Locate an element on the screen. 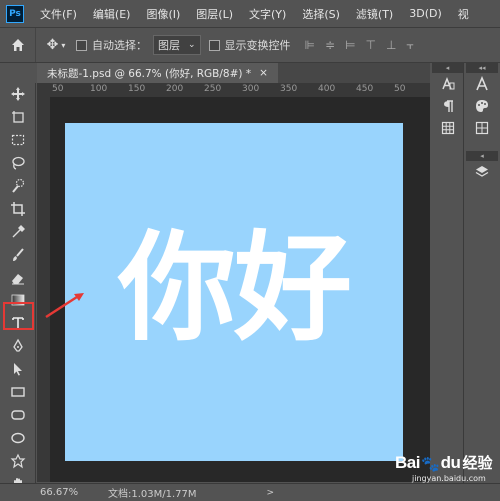 This screenshot has width=500, height=501. rounded-rect-icon is located at coordinates (18, 415).